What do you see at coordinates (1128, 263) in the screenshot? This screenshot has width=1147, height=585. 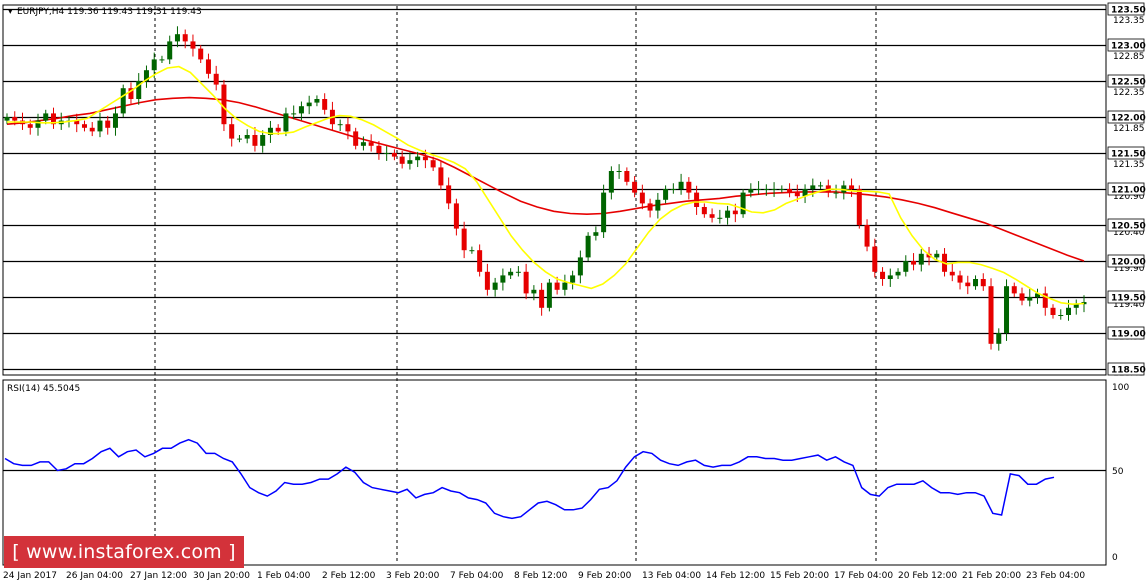 I see `level-label-7: 120.00` at bounding box center [1128, 263].